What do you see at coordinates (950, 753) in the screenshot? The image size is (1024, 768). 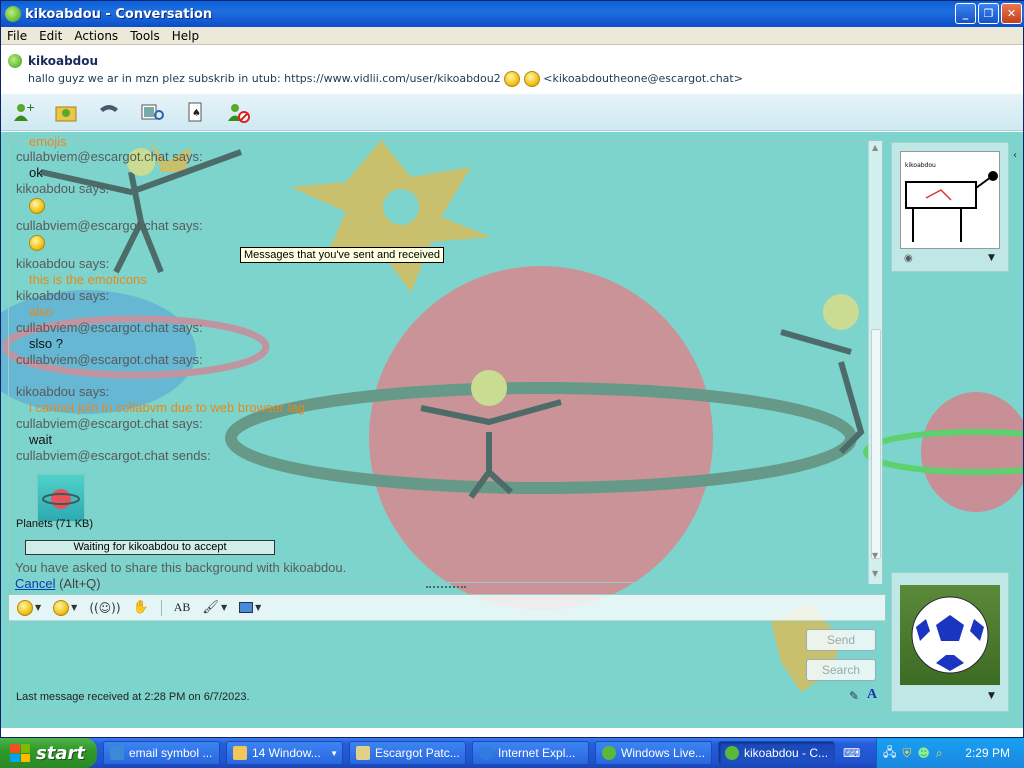 I see `system-tray: 🖧 ⛨ ☻ ⌕ 2:29 PM` at bounding box center [950, 753].